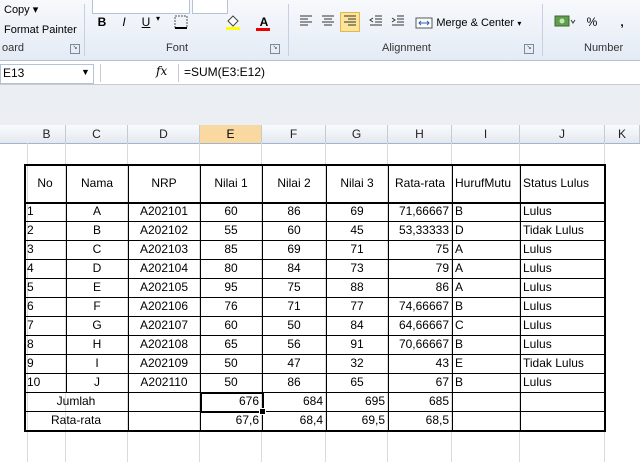 This screenshot has width=640, height=462. Describe the element at coordinates (486, 183) in the screenshot. I see `header-hurufmutu: HurufMutu` at that location.